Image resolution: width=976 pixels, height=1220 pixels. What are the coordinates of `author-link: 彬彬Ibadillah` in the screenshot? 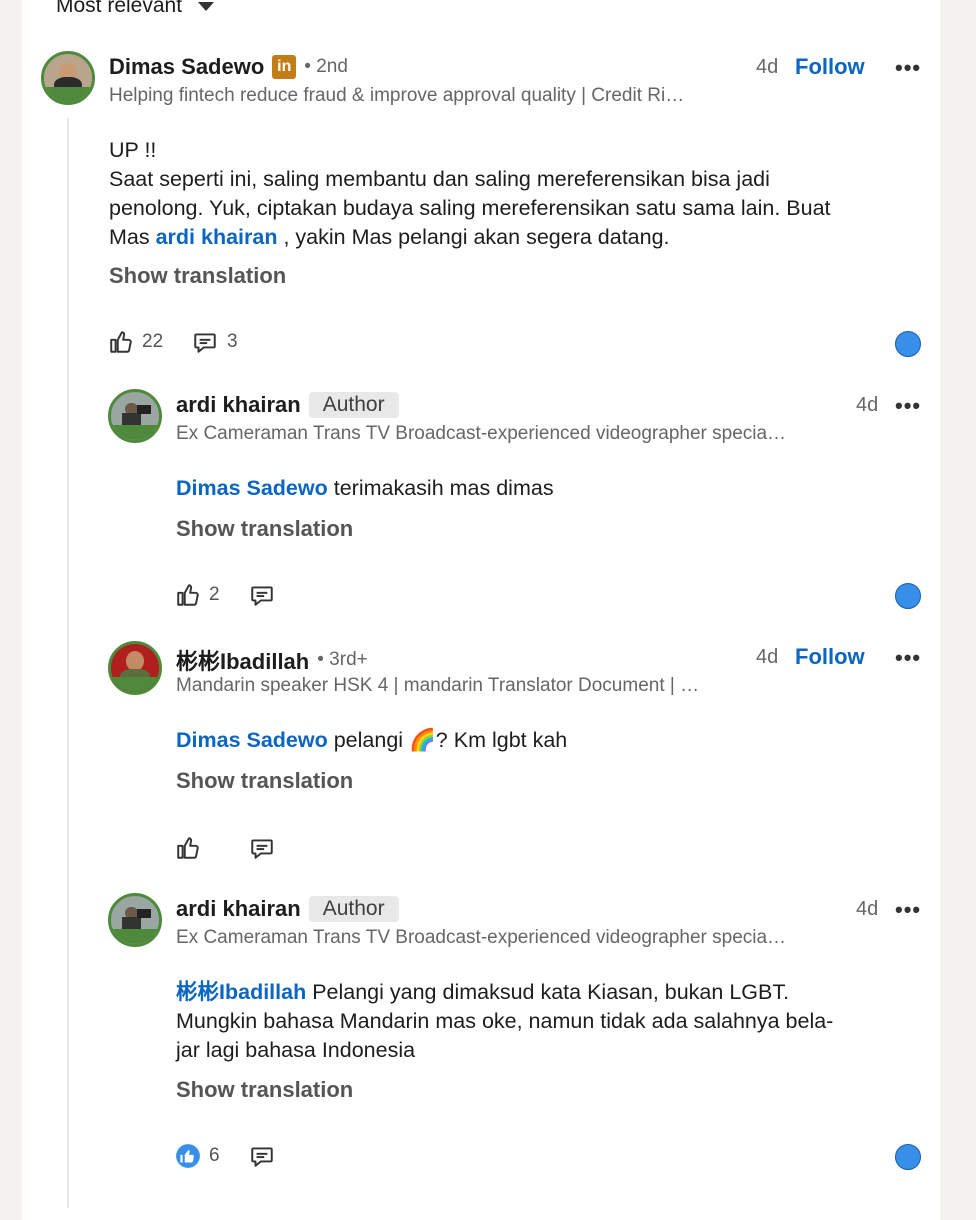 It's located at (242, 660).